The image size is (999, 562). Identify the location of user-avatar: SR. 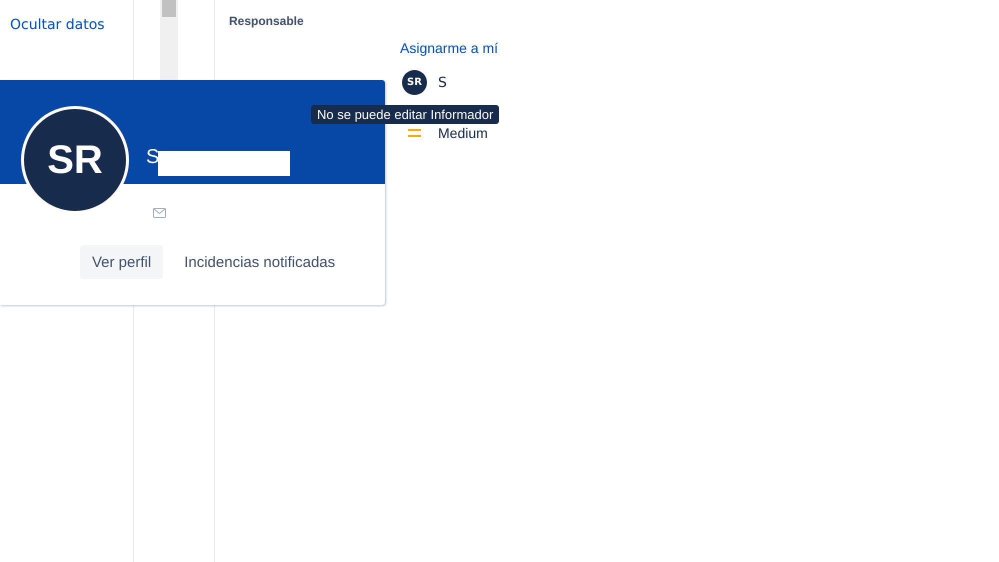
(414, 82).